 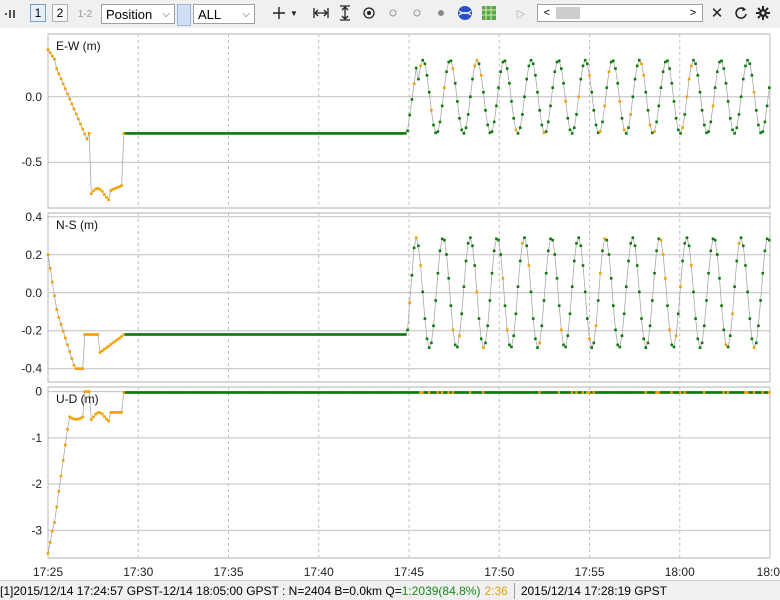 What do you see at coordinates (680, 572) in the screenshot?
I see `x-tick-label: 18:00` at bounding box center [680, 572].